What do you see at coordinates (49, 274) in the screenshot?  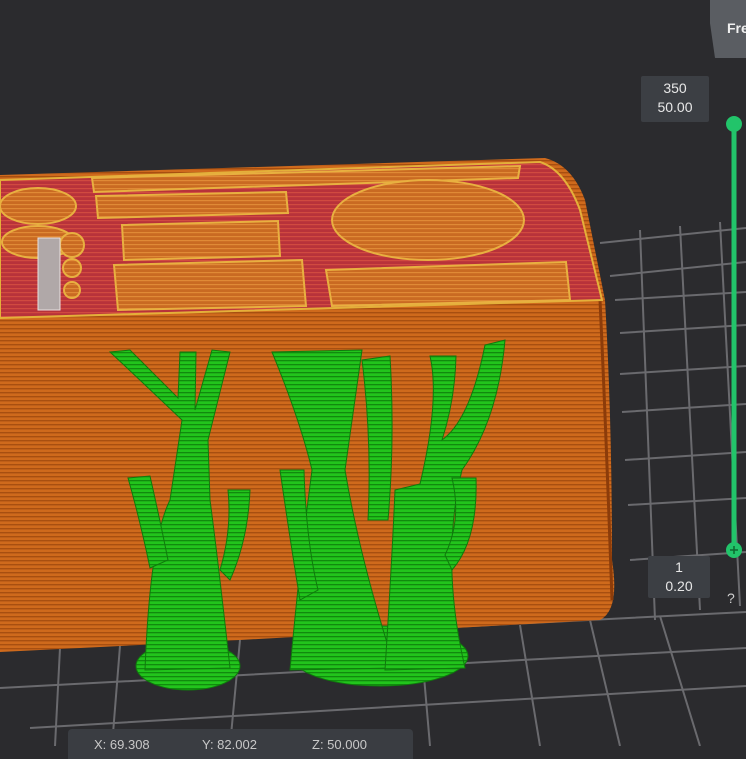 I see `tool-preview-object` at bounding box center [49, 274].